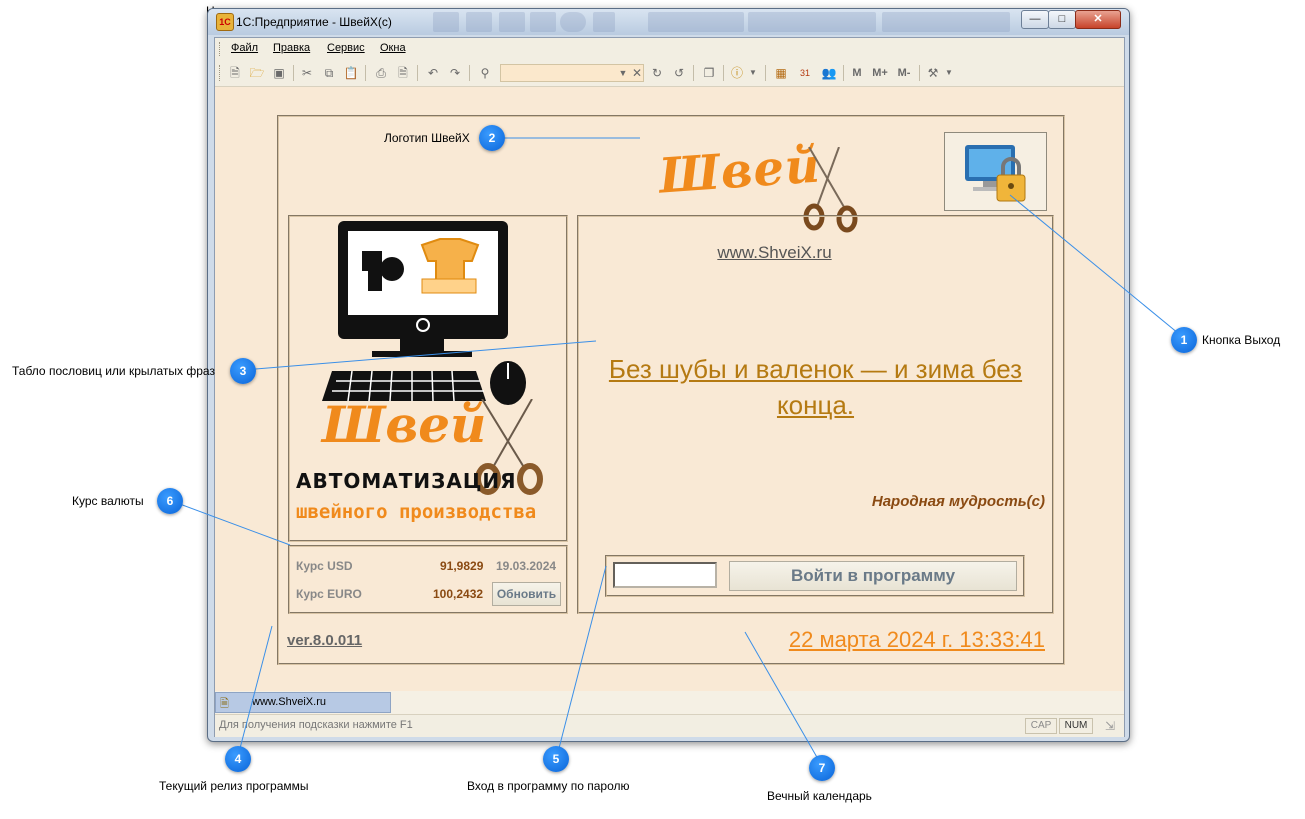  I want to click on annotation-badge-5: 5, so click(556, 759).